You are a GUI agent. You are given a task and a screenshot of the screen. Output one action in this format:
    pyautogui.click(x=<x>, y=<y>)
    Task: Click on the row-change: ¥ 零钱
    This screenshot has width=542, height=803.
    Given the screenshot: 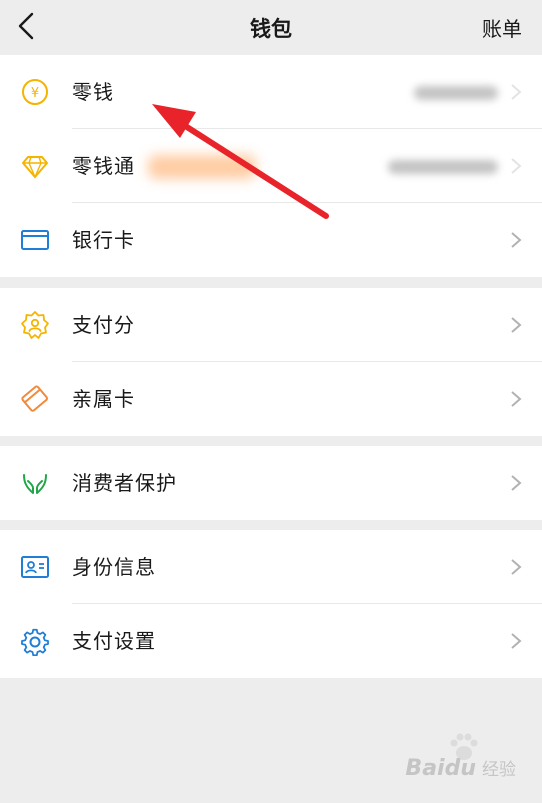 What is the action you would take?
    pyautogui.click(x=271, y=92)
    